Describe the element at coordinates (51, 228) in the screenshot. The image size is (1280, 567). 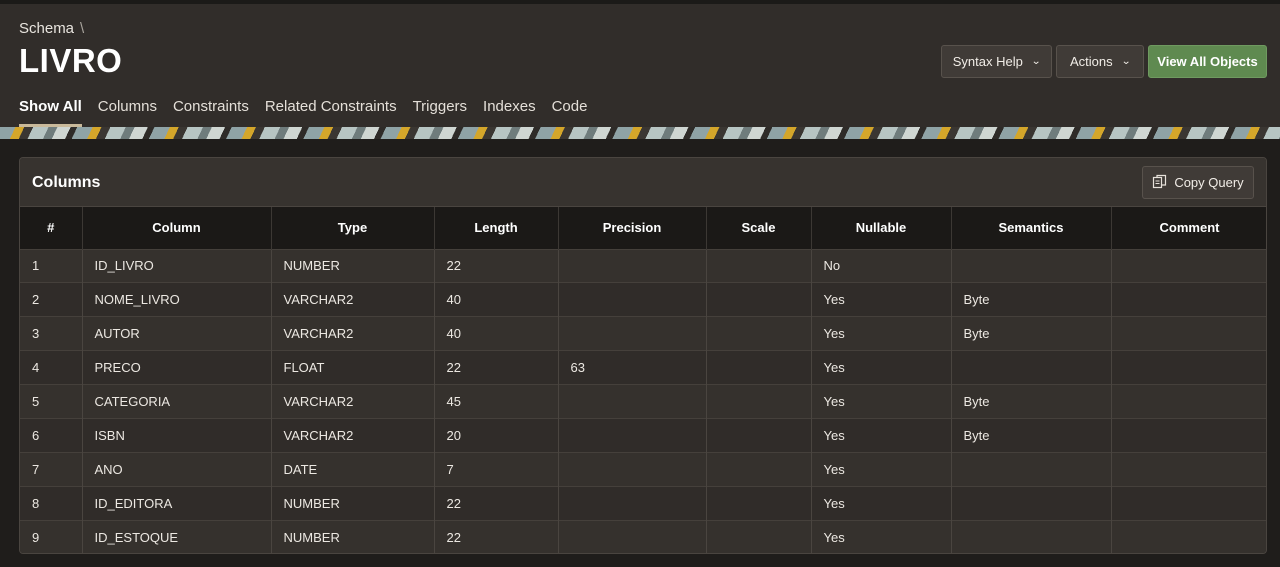
I see `header-index: #` at that location.